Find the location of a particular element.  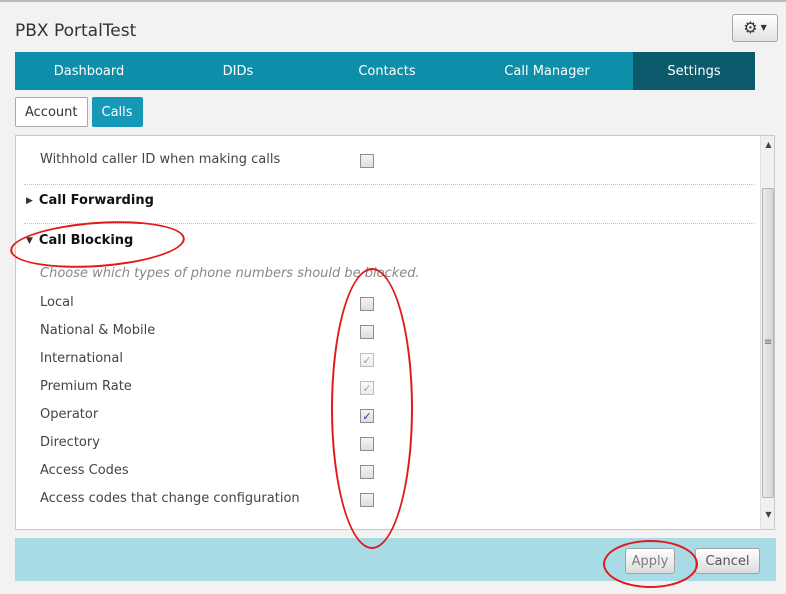

header: PBX PortalTest ⚙ ▼ is located at coordinates (393, 27).